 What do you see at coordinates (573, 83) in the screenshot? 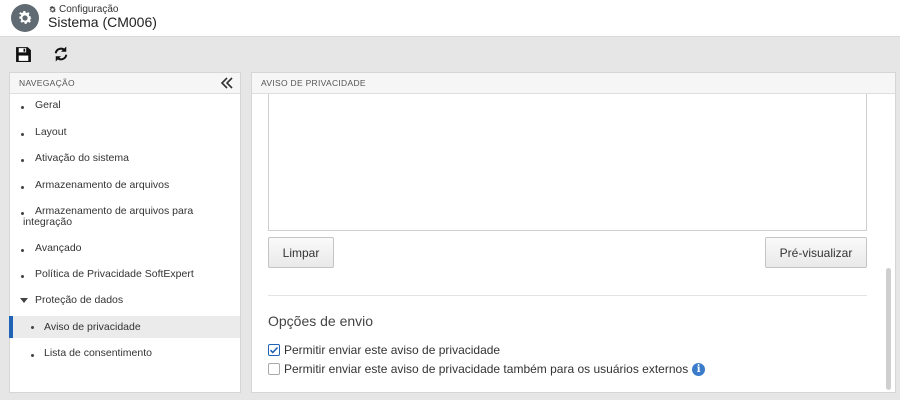
I see `main-heading: AVISO DE PRIVACIDADE` at bounding box center [573, 83].